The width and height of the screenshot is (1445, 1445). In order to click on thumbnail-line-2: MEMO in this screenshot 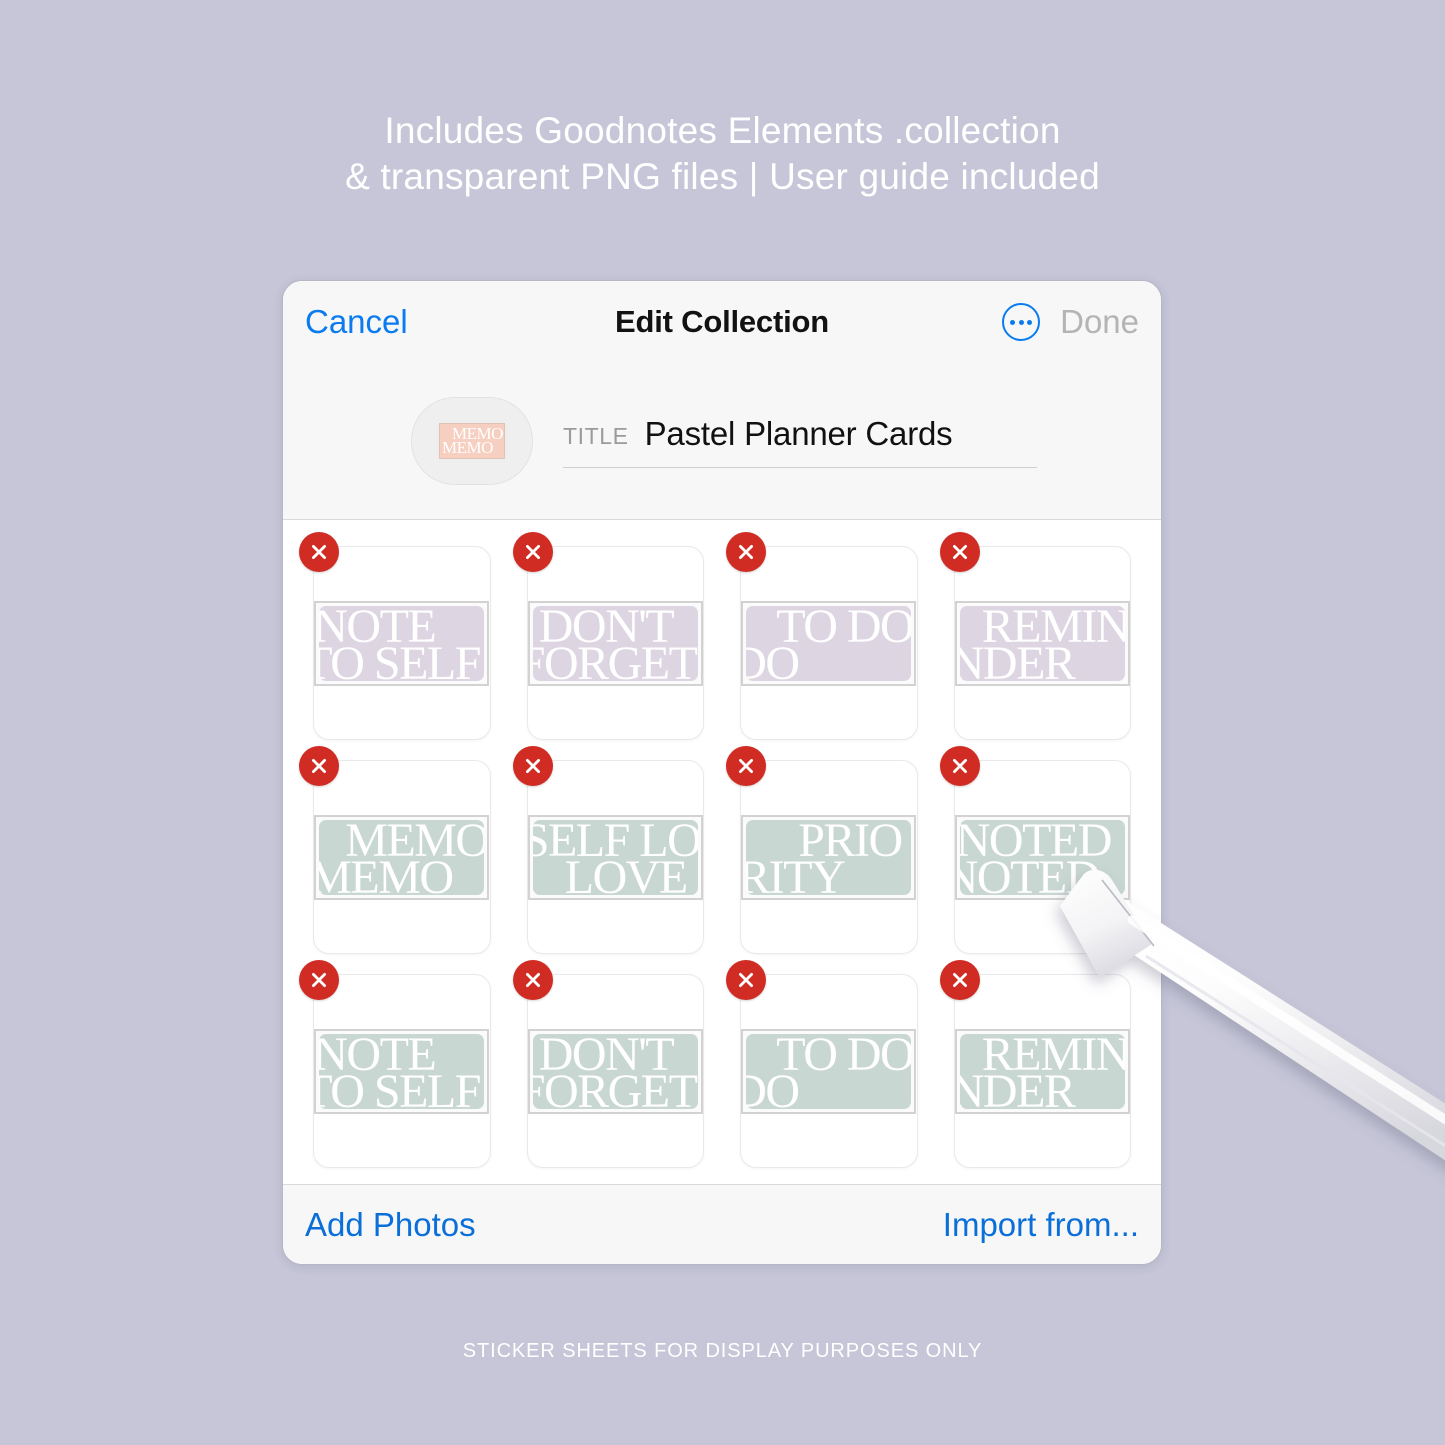, I will do `click(467, 447)`.